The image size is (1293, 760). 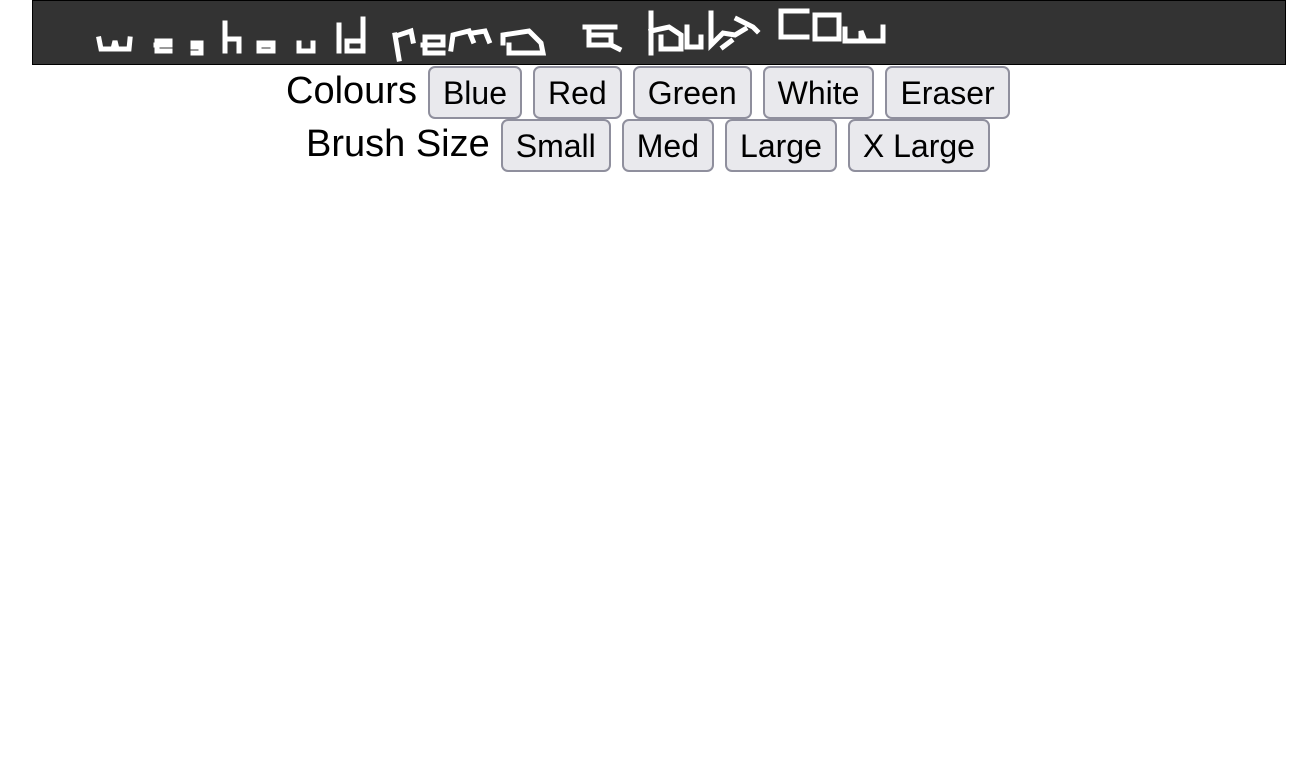 I want to click on canvas-drawing, so click(x=491, y=35).